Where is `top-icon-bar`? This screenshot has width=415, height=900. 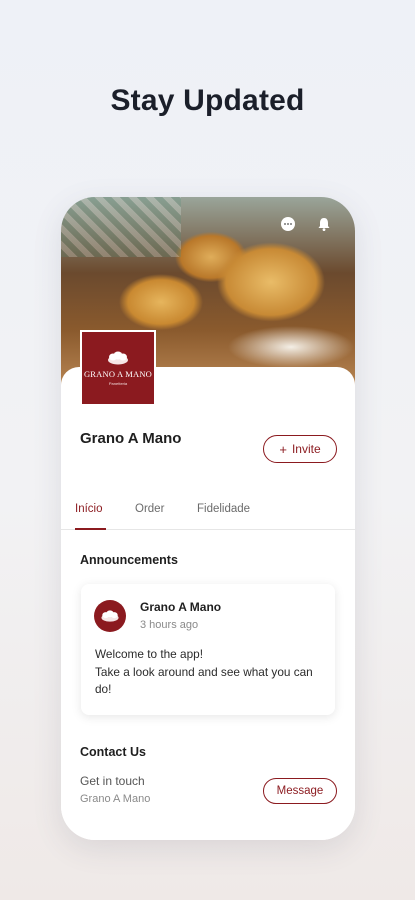
top-icon-bar is located at coordinates (306, 224).